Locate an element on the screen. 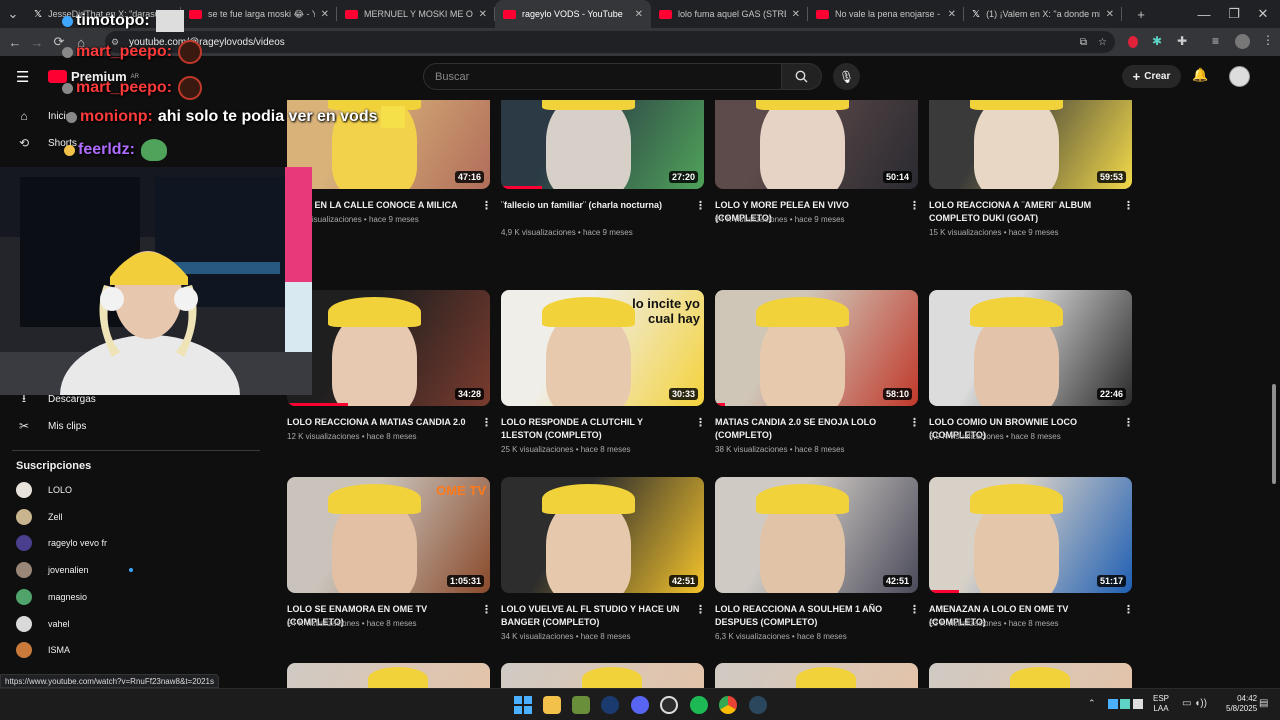 Image resolution: width=1280 pixels, height=720 pixels. video-title: LOLO REACCIONA A MATIAS CANDIA 2.0 is located at coordinates (379, 422).